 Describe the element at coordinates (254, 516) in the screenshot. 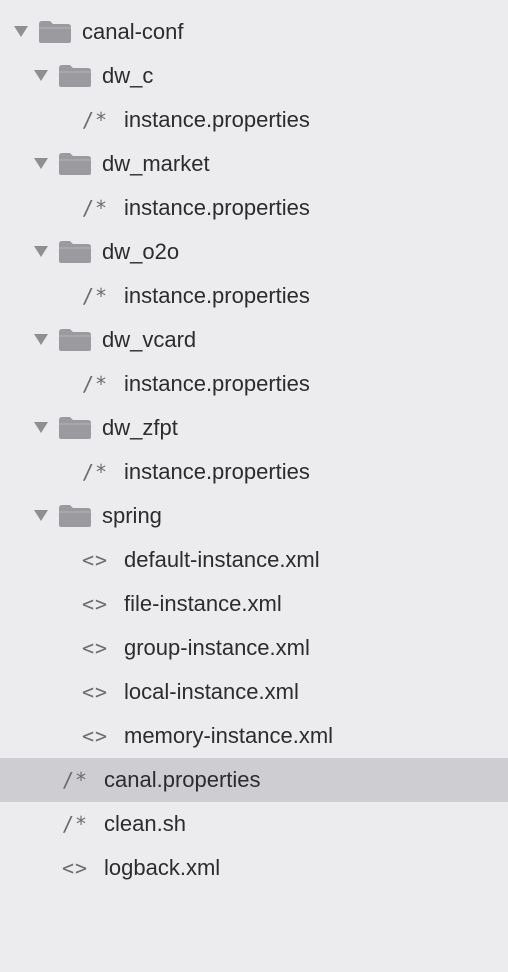

I see `tree-item-spring: spring` at that location.